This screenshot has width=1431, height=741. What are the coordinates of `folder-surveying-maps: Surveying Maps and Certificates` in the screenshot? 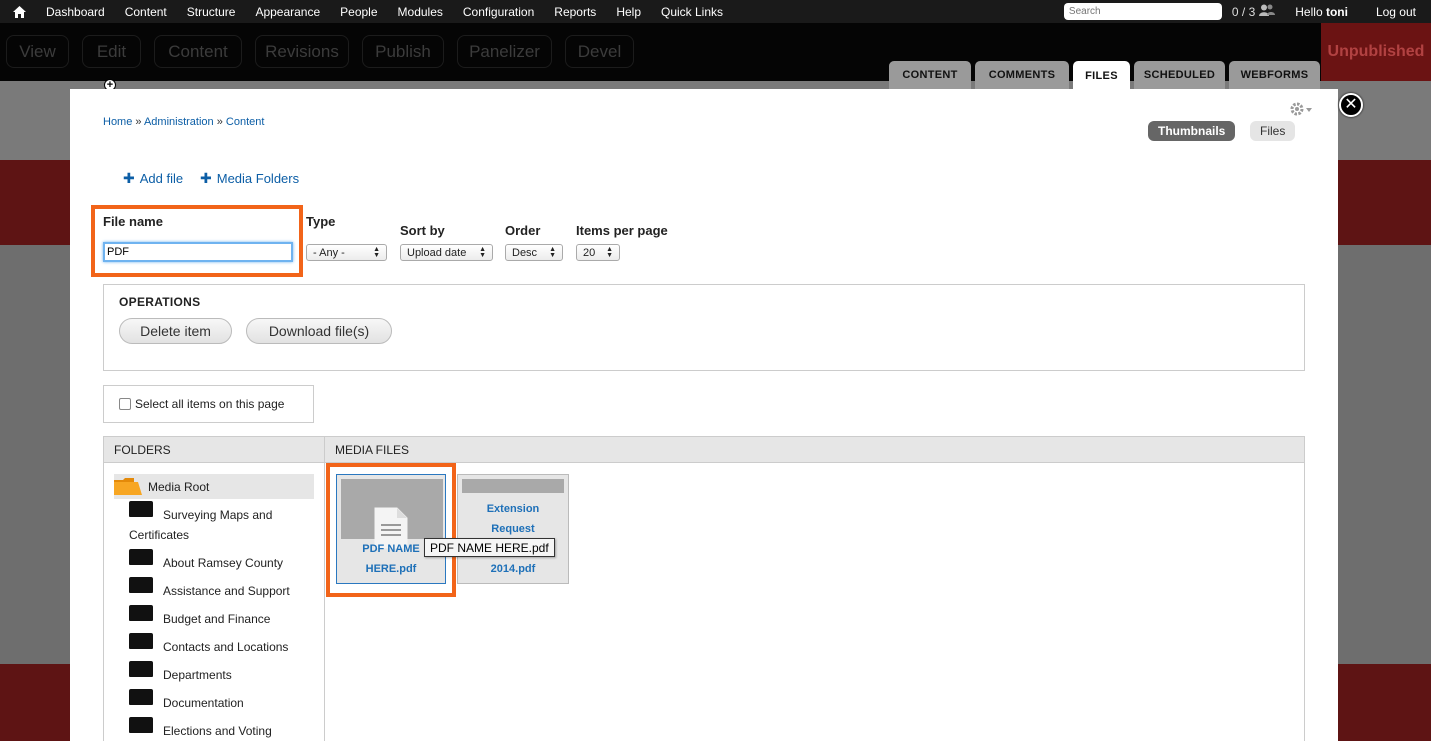 It's located at (224, 523).